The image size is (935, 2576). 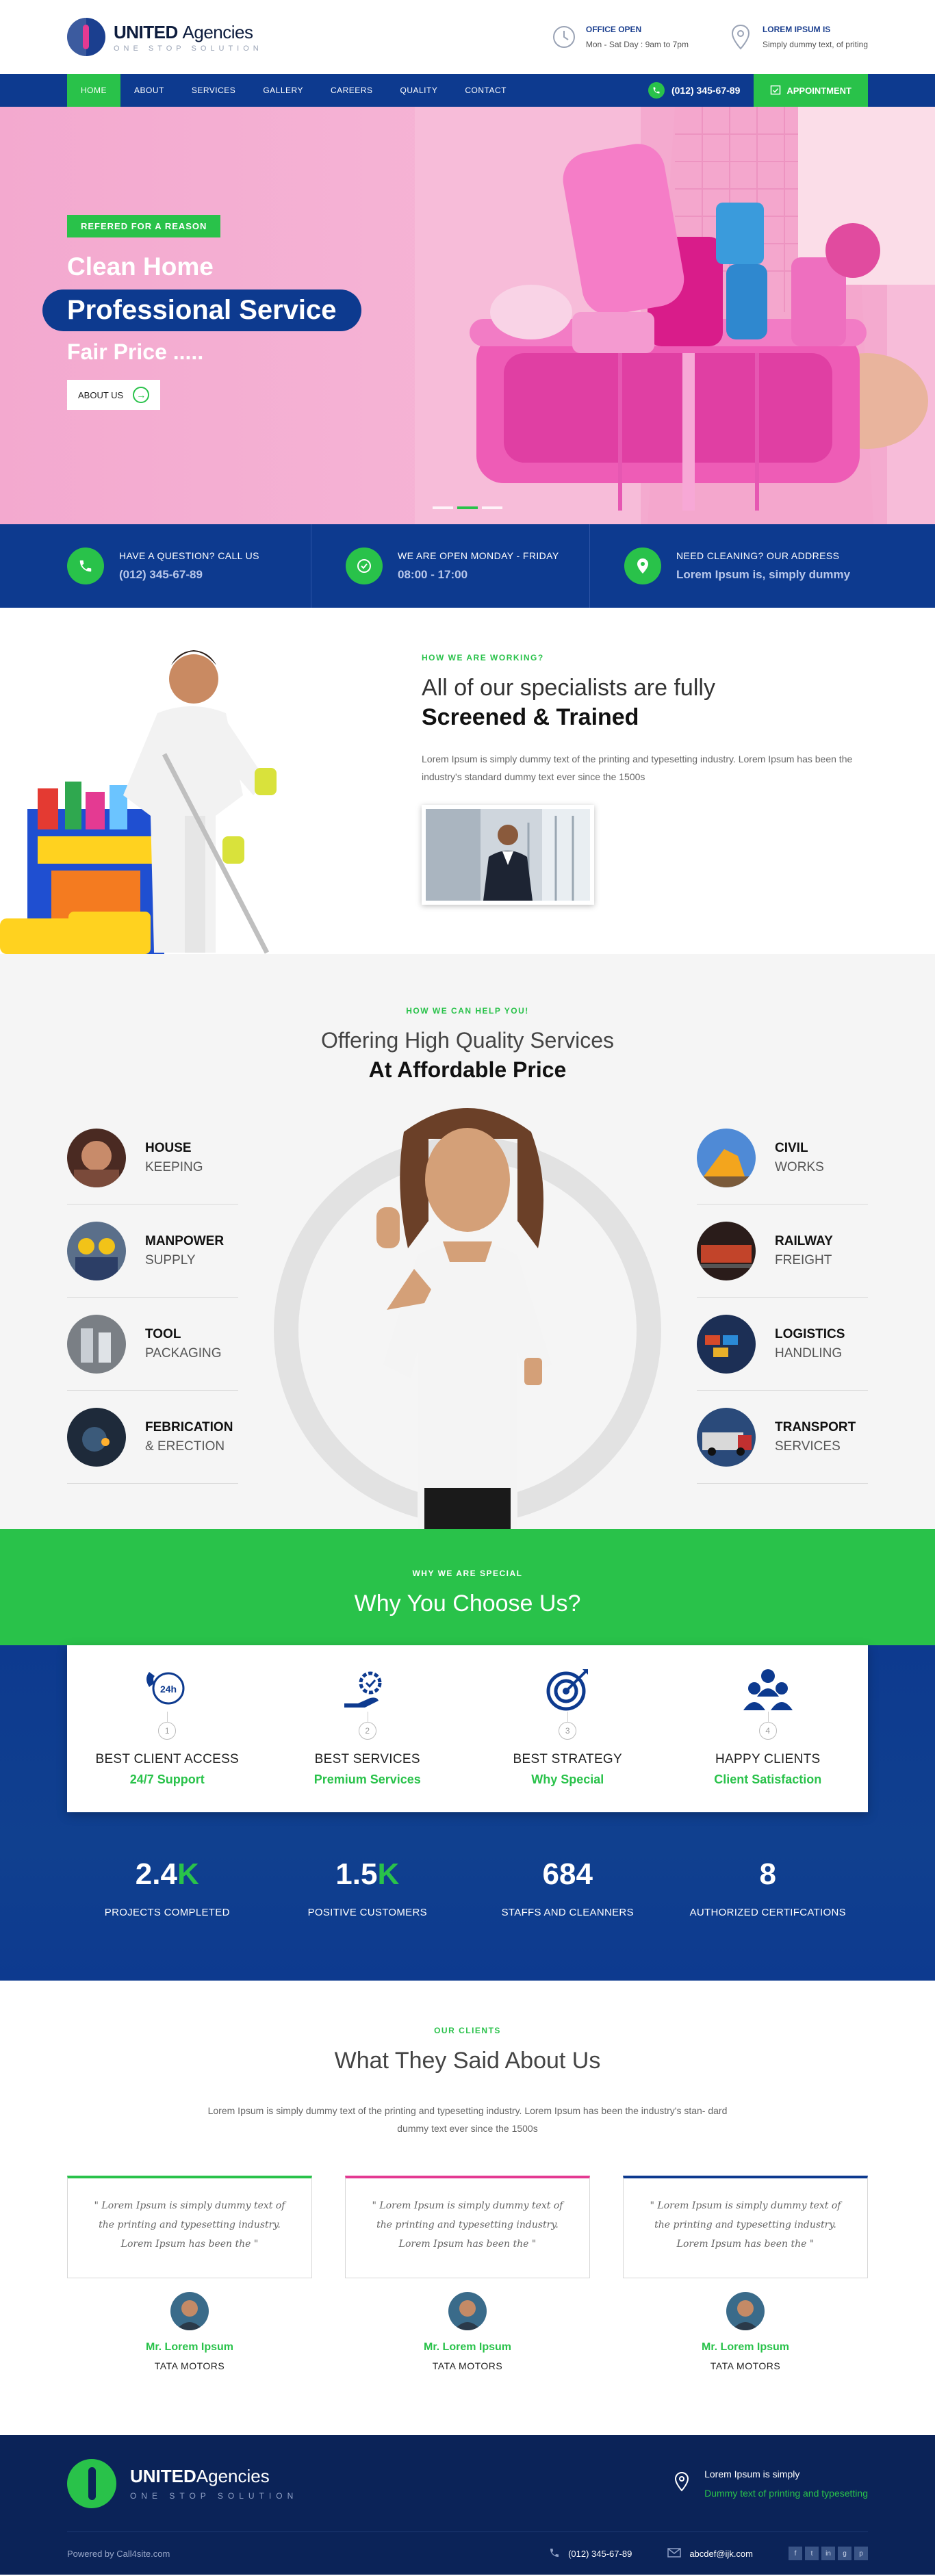 What do you see at coordinates (165, 37) in the screenshot?
I see `brand-logo: UNITED Agencies ONE STOP SOLUTION` at bounding box center [165, 37].